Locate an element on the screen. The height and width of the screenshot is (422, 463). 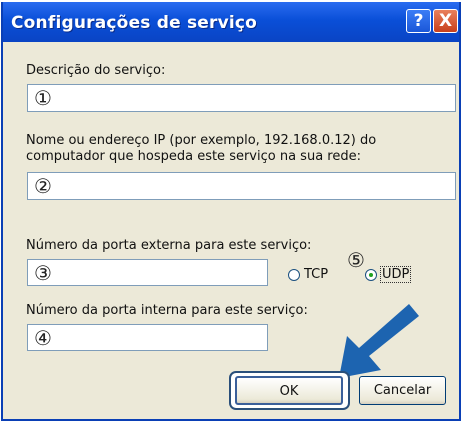
host-input: ② is located at coordinates (241, 186).